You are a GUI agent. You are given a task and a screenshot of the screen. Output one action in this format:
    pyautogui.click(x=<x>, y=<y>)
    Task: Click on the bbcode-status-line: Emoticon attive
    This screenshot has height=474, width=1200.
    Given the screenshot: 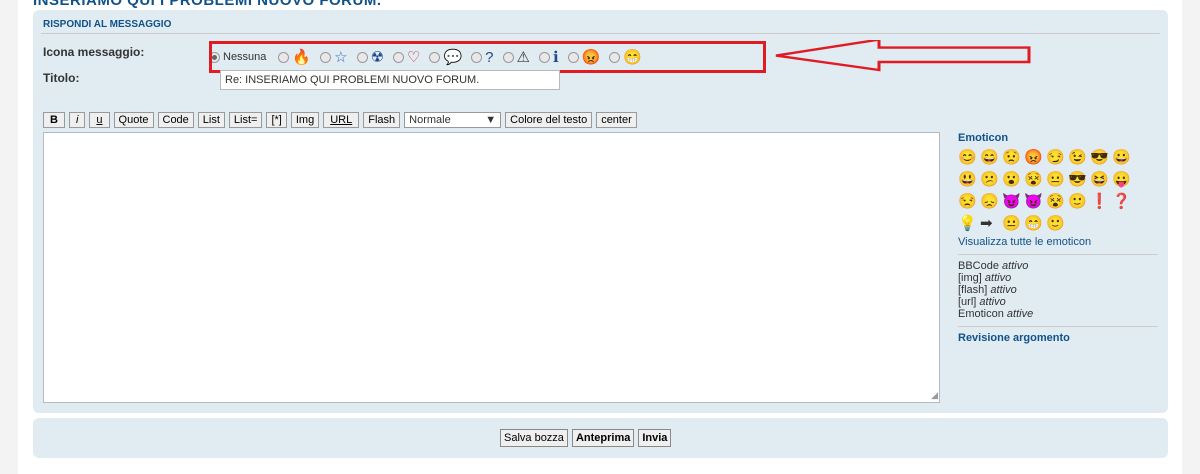 What is the action you would take?
    pyautogui.click(x=1058, y=314)
    